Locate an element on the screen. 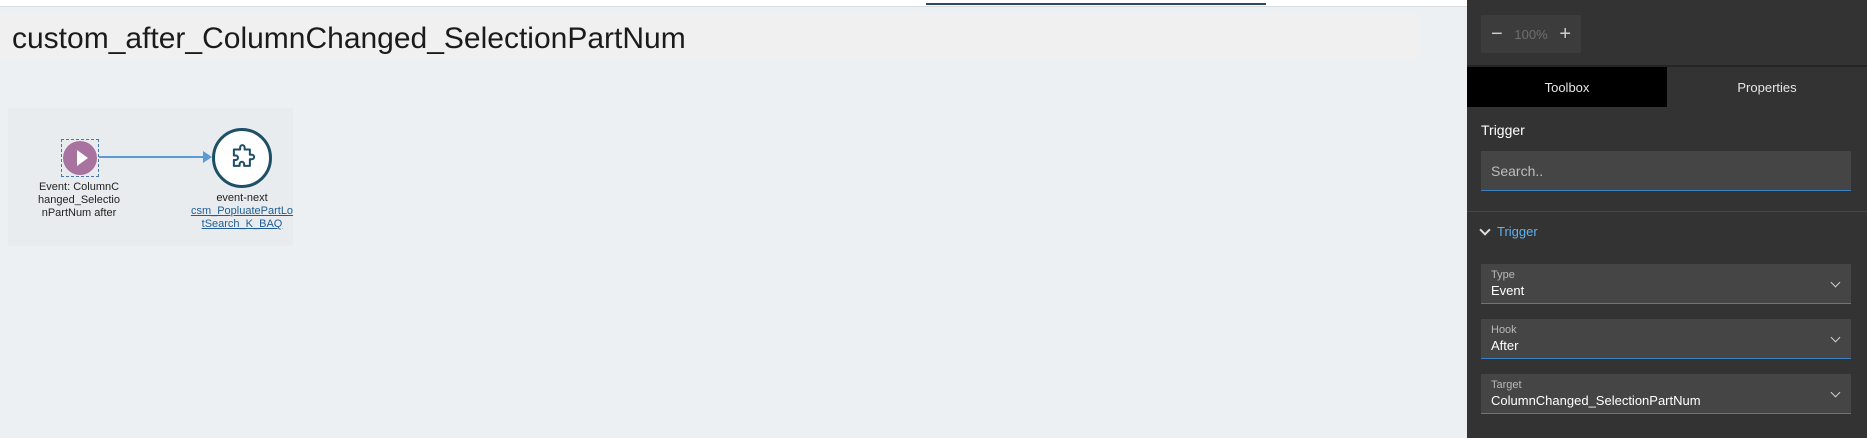 This screenshot has height=438, width=1867. play-icon is located at coordinates (82, 158).